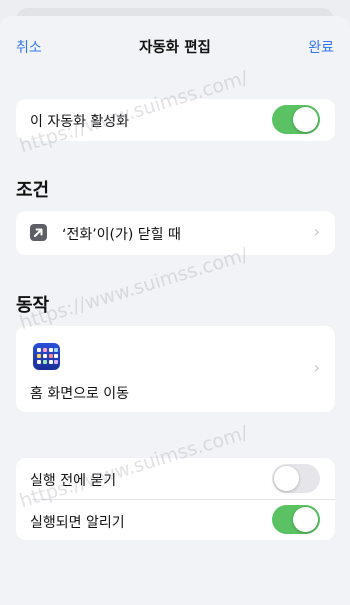 This screenshot has width=350, height=605. Describe the element at coordinates (133, 289) in the screenshot. I see `watermark: https://www.suimss.com/` at that location.